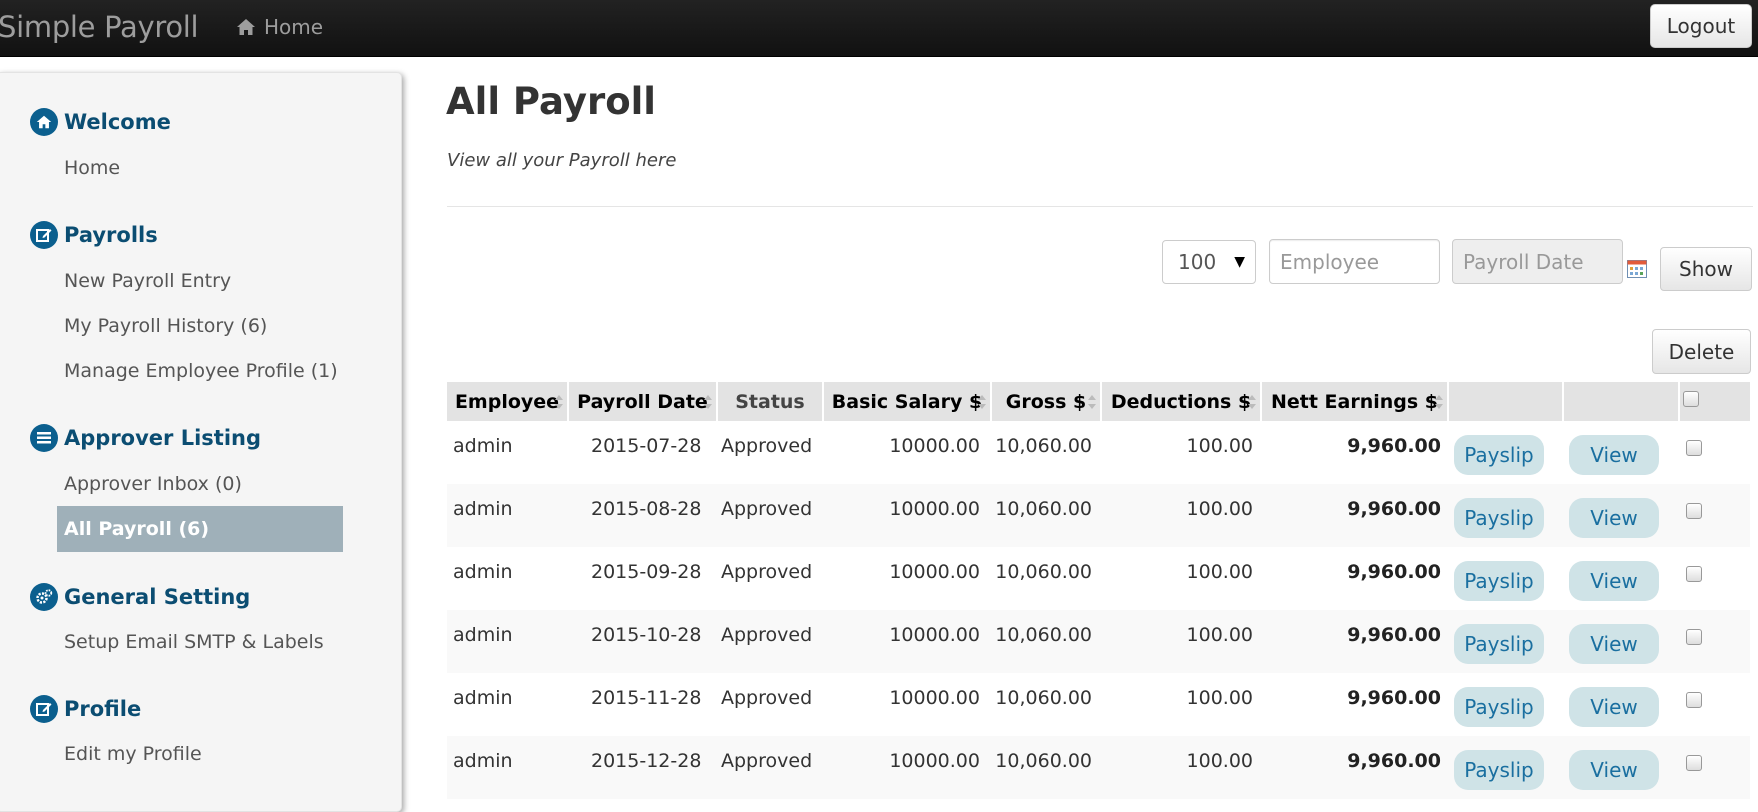  I want to click on sidebar-section-general-setting: General Setting, so click(140, 597).